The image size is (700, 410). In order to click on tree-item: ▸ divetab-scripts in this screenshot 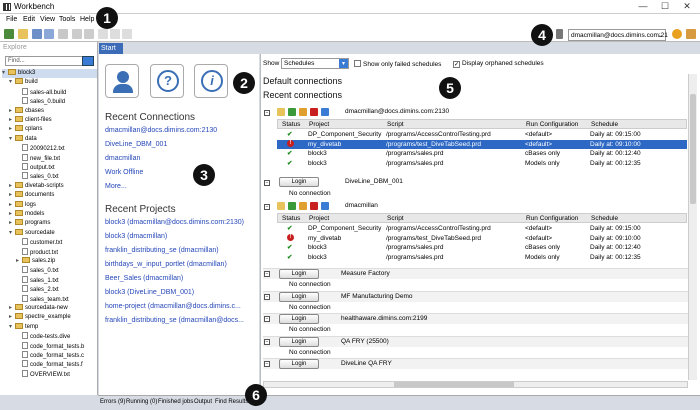, I will do `click(36, 186)`.